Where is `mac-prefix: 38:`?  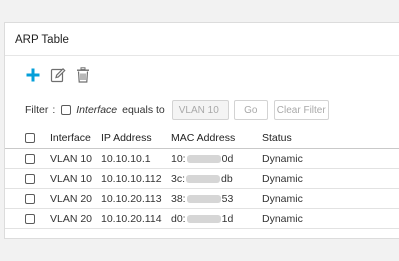 mac-prefix: 38: is located at coordinates (178, 199).